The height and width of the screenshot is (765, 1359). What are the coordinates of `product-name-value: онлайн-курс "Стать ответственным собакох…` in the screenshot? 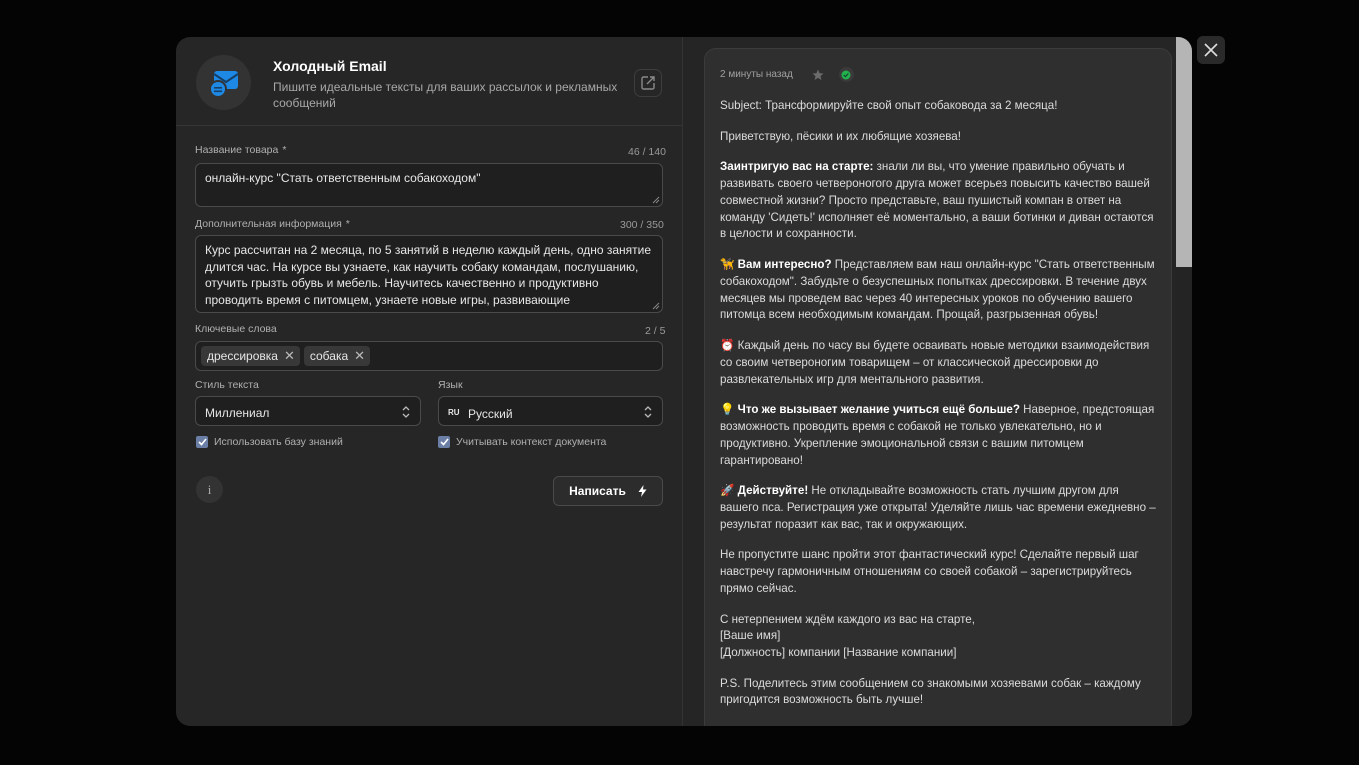 It's located at (343, 178).